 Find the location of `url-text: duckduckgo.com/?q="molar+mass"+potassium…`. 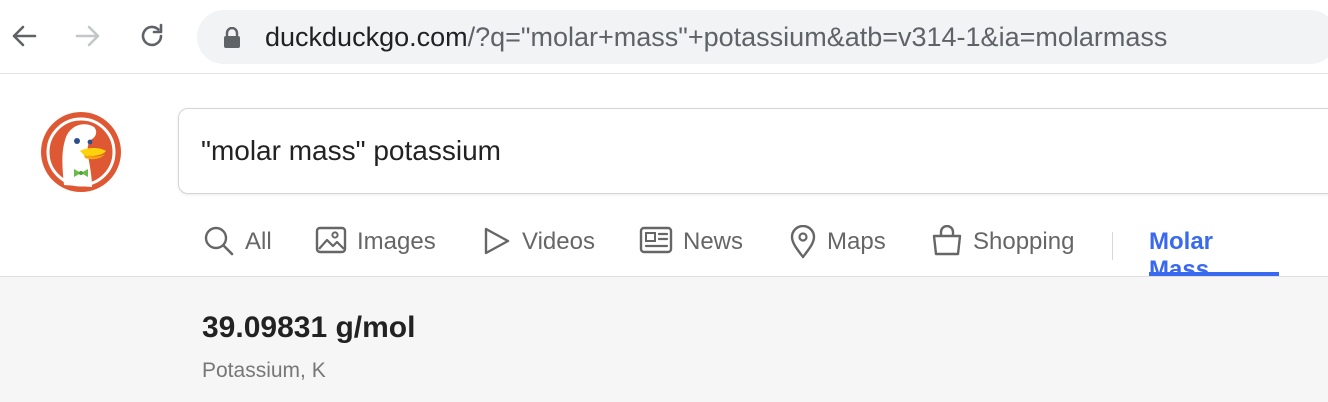

url-text: duckduckgo.com/?q="molar+mass"+potassium… is located at coordinates (716, 37).